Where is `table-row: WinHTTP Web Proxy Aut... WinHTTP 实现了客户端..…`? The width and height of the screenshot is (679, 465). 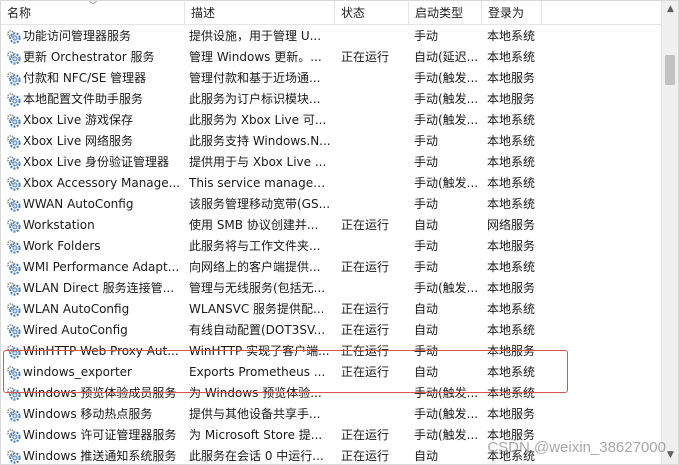
table-row: WinHTTP Web Proxy Aut... WinHTTP 实现了客户端..… is located at coordinates (331, 351).